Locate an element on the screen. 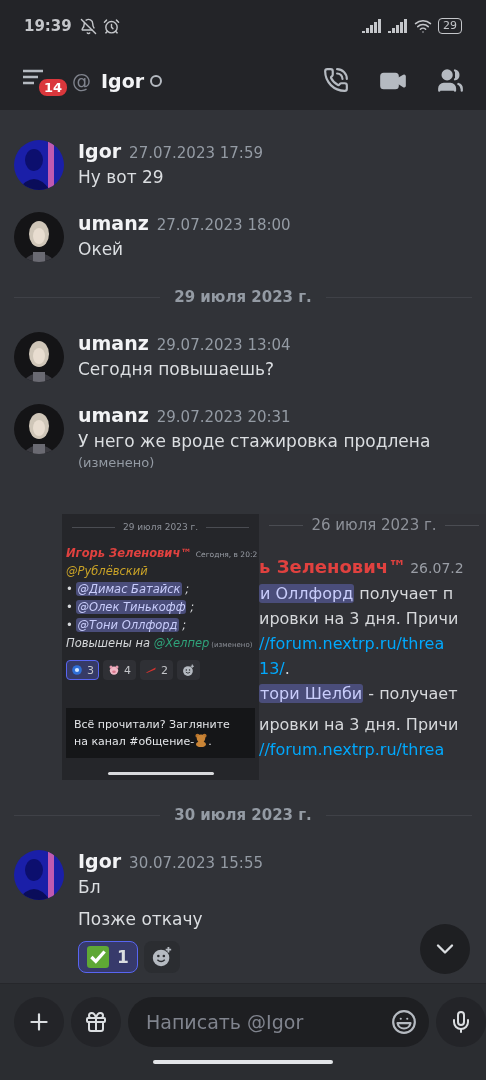  members-icon is located at coordinates (450, 80).